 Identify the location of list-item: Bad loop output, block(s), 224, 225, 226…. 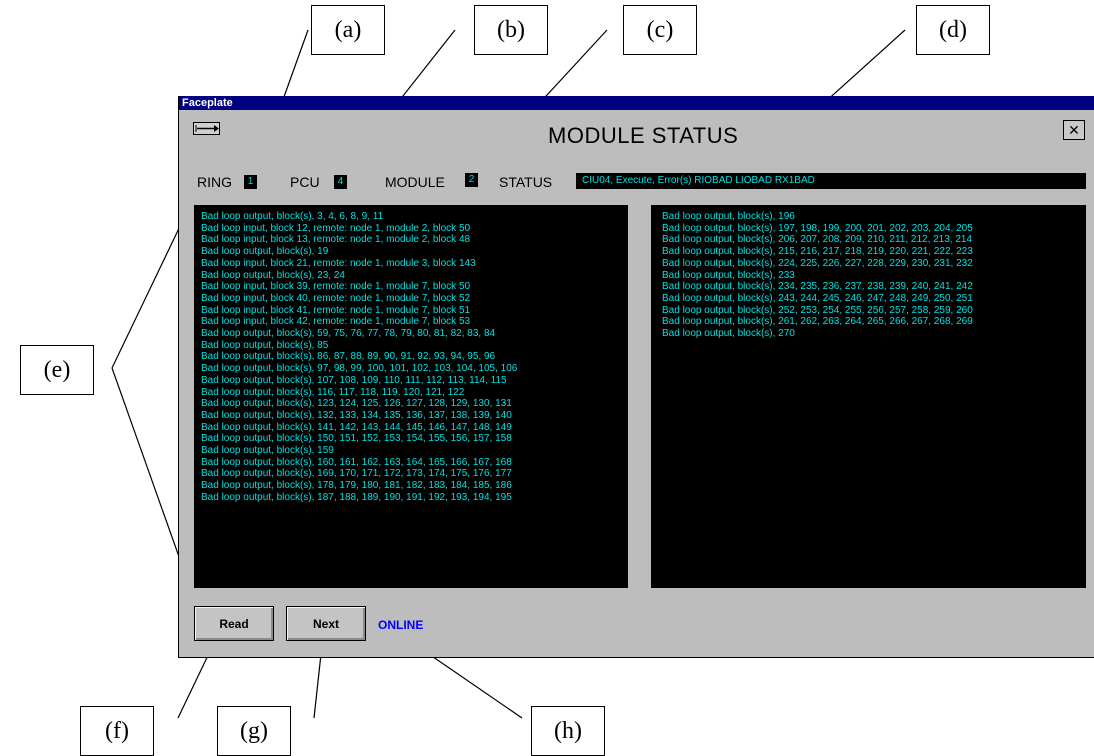
(817, 263).